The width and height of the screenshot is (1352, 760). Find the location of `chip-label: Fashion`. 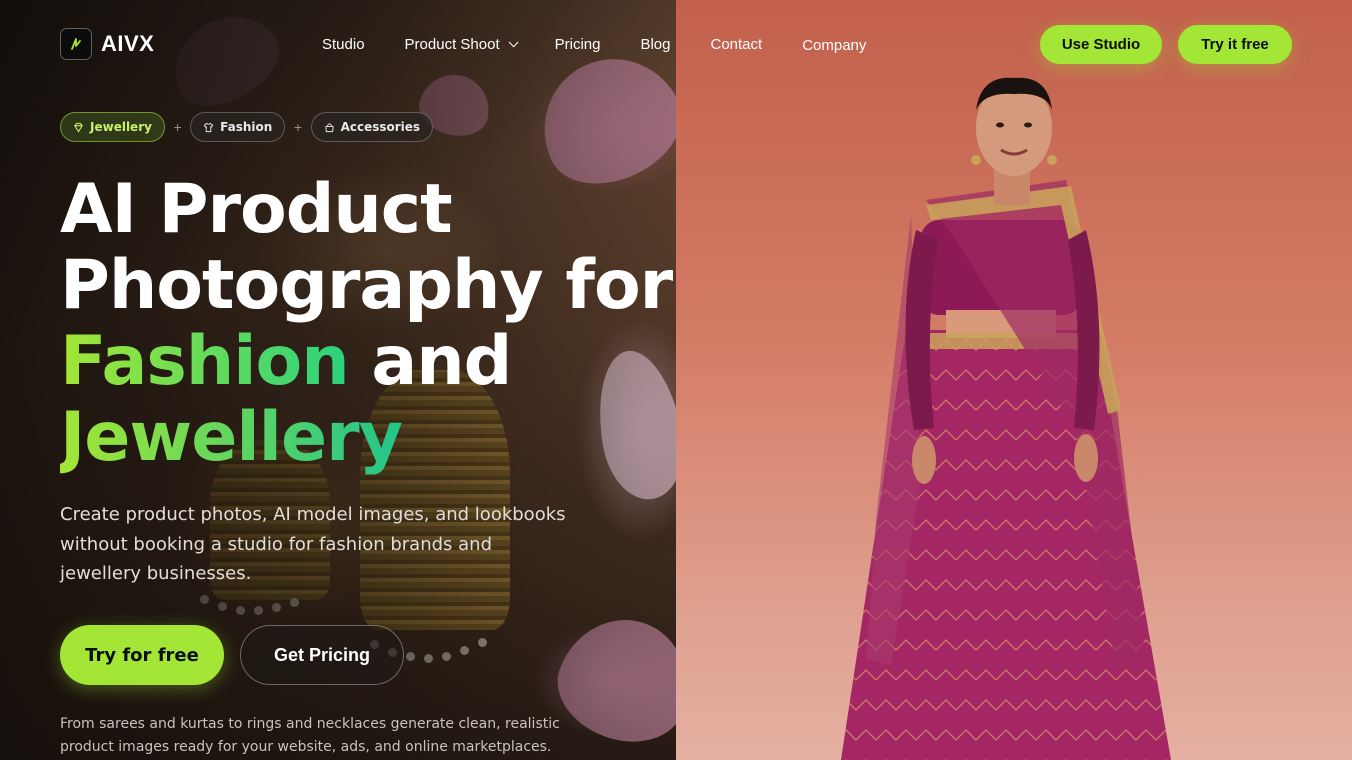

chip-label: Fashion is located at coordinates (246, 127).